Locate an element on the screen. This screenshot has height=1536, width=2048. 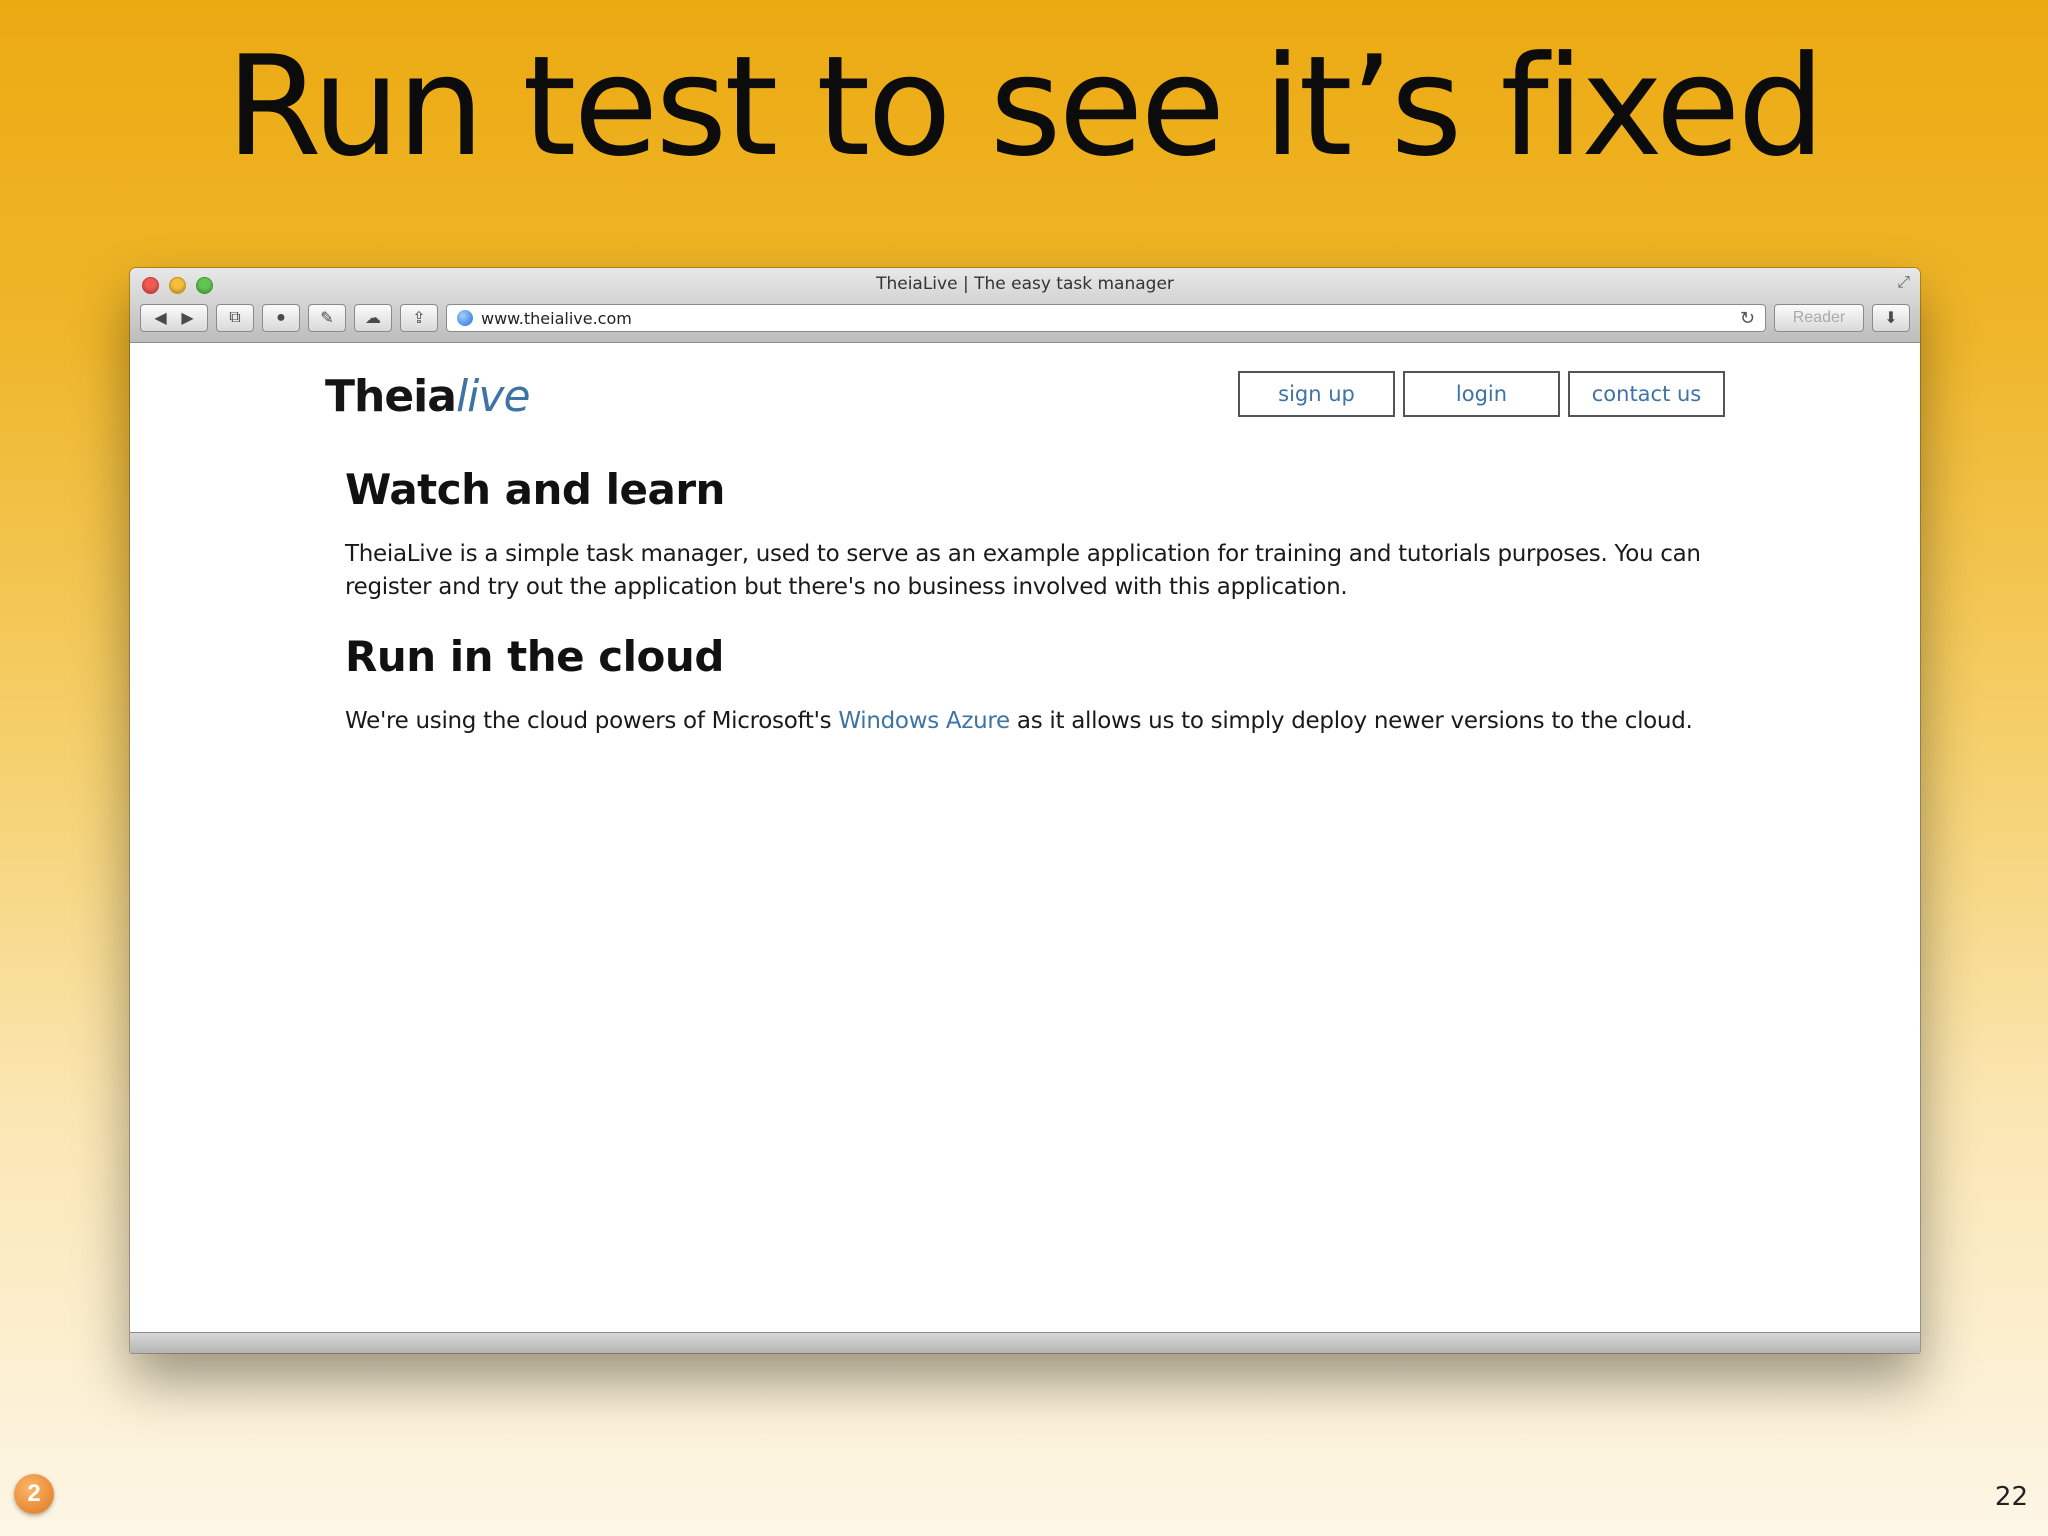
back-icon: ◀ is located at coordinates (160, 318).